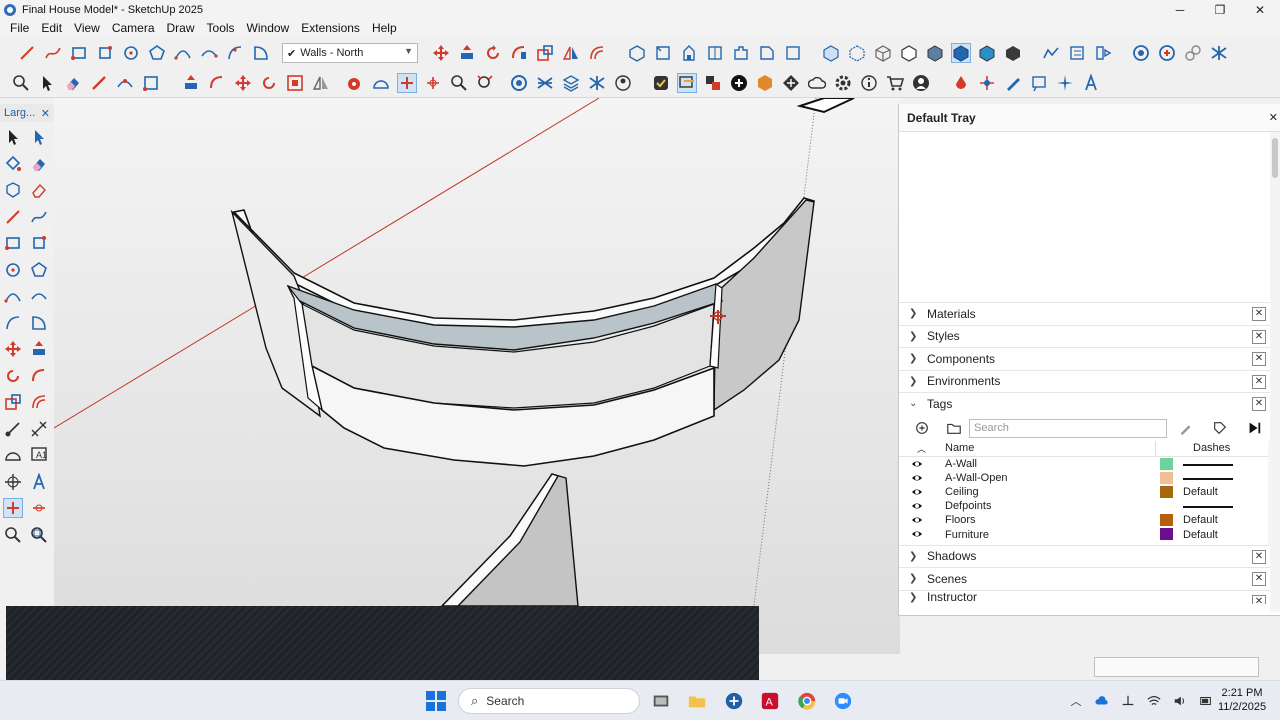 Image resolution: width=1280 pixels, height=720 pixels. What do you see at coordinates (921, 448) in the screenshot?
I see `sort-up-icon: ︿` at bounding box center [921, 448].